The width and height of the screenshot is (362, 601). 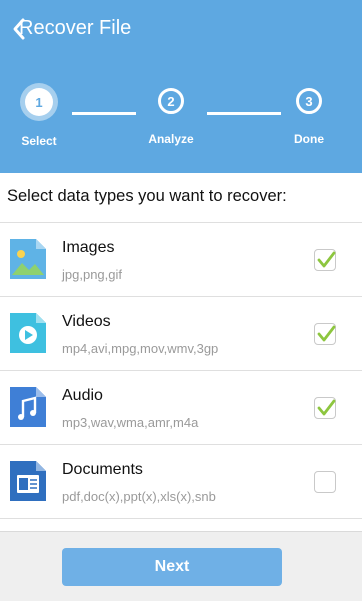 What do you see at coordinates (181, 333) in the screenshot?
I see `list-item-videos: Videos mp4,avi,mpg,mov,wmv,3gp` at bounding box center [181, 333].